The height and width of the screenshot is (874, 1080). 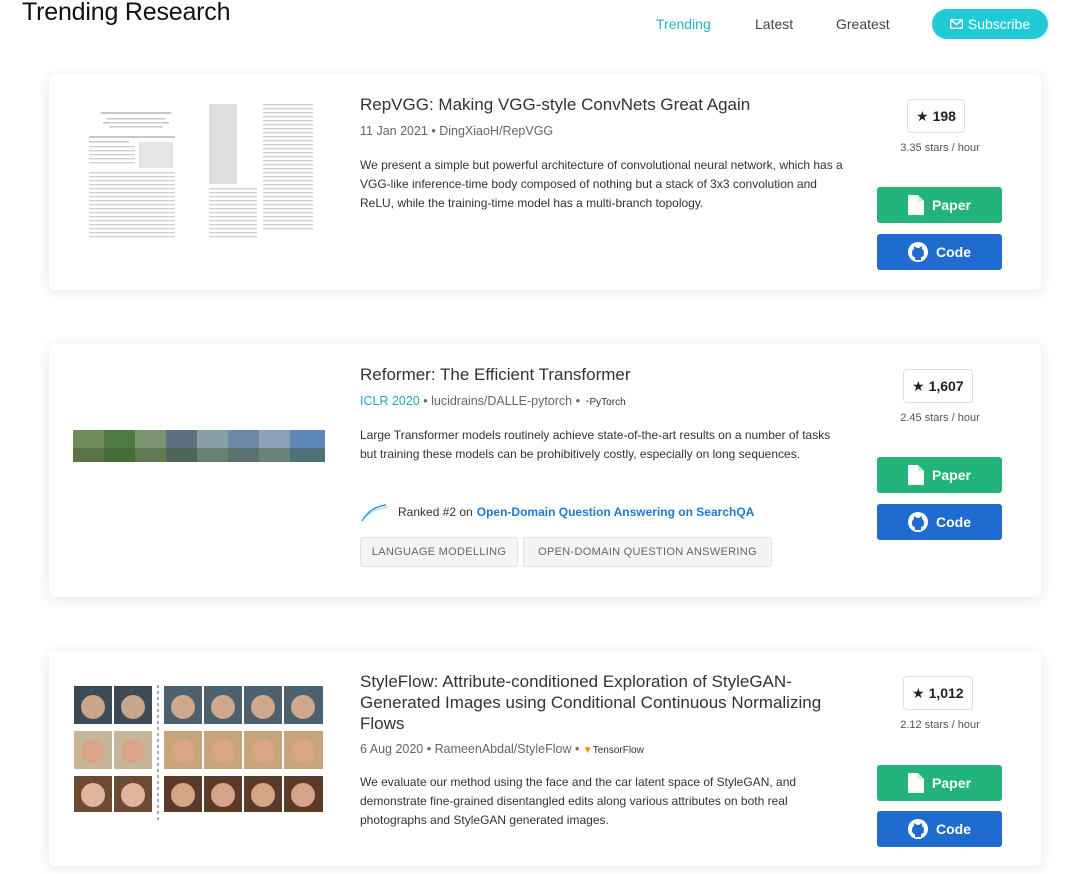 I want to click on stars-count: 1,012, so click(x=946, y=693).